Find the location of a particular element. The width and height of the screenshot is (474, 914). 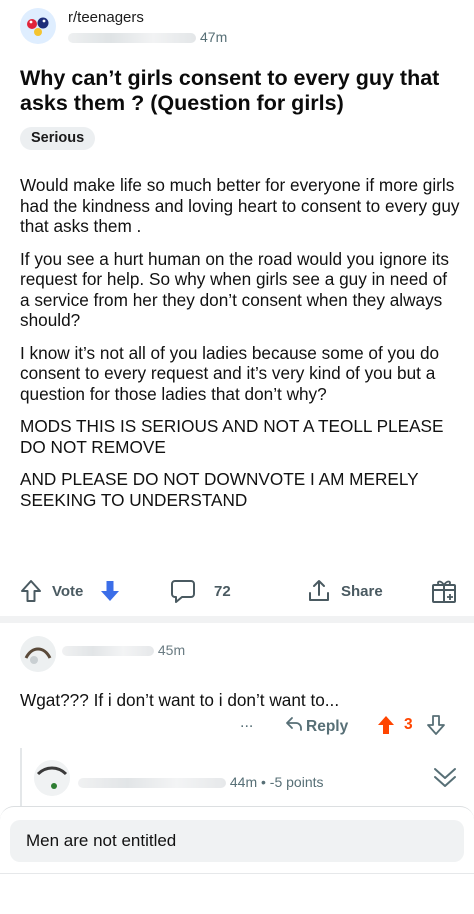

share-button is located at coordinates (319, 591).